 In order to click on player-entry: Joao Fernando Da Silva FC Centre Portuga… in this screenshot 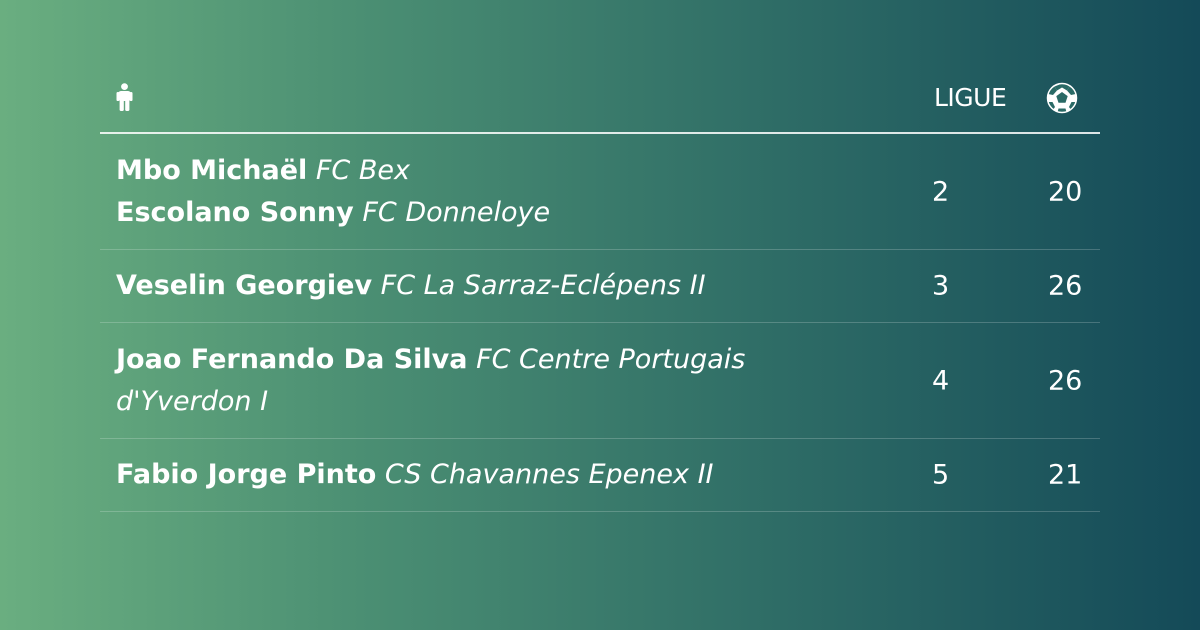, I will do `click(461, 381)`.